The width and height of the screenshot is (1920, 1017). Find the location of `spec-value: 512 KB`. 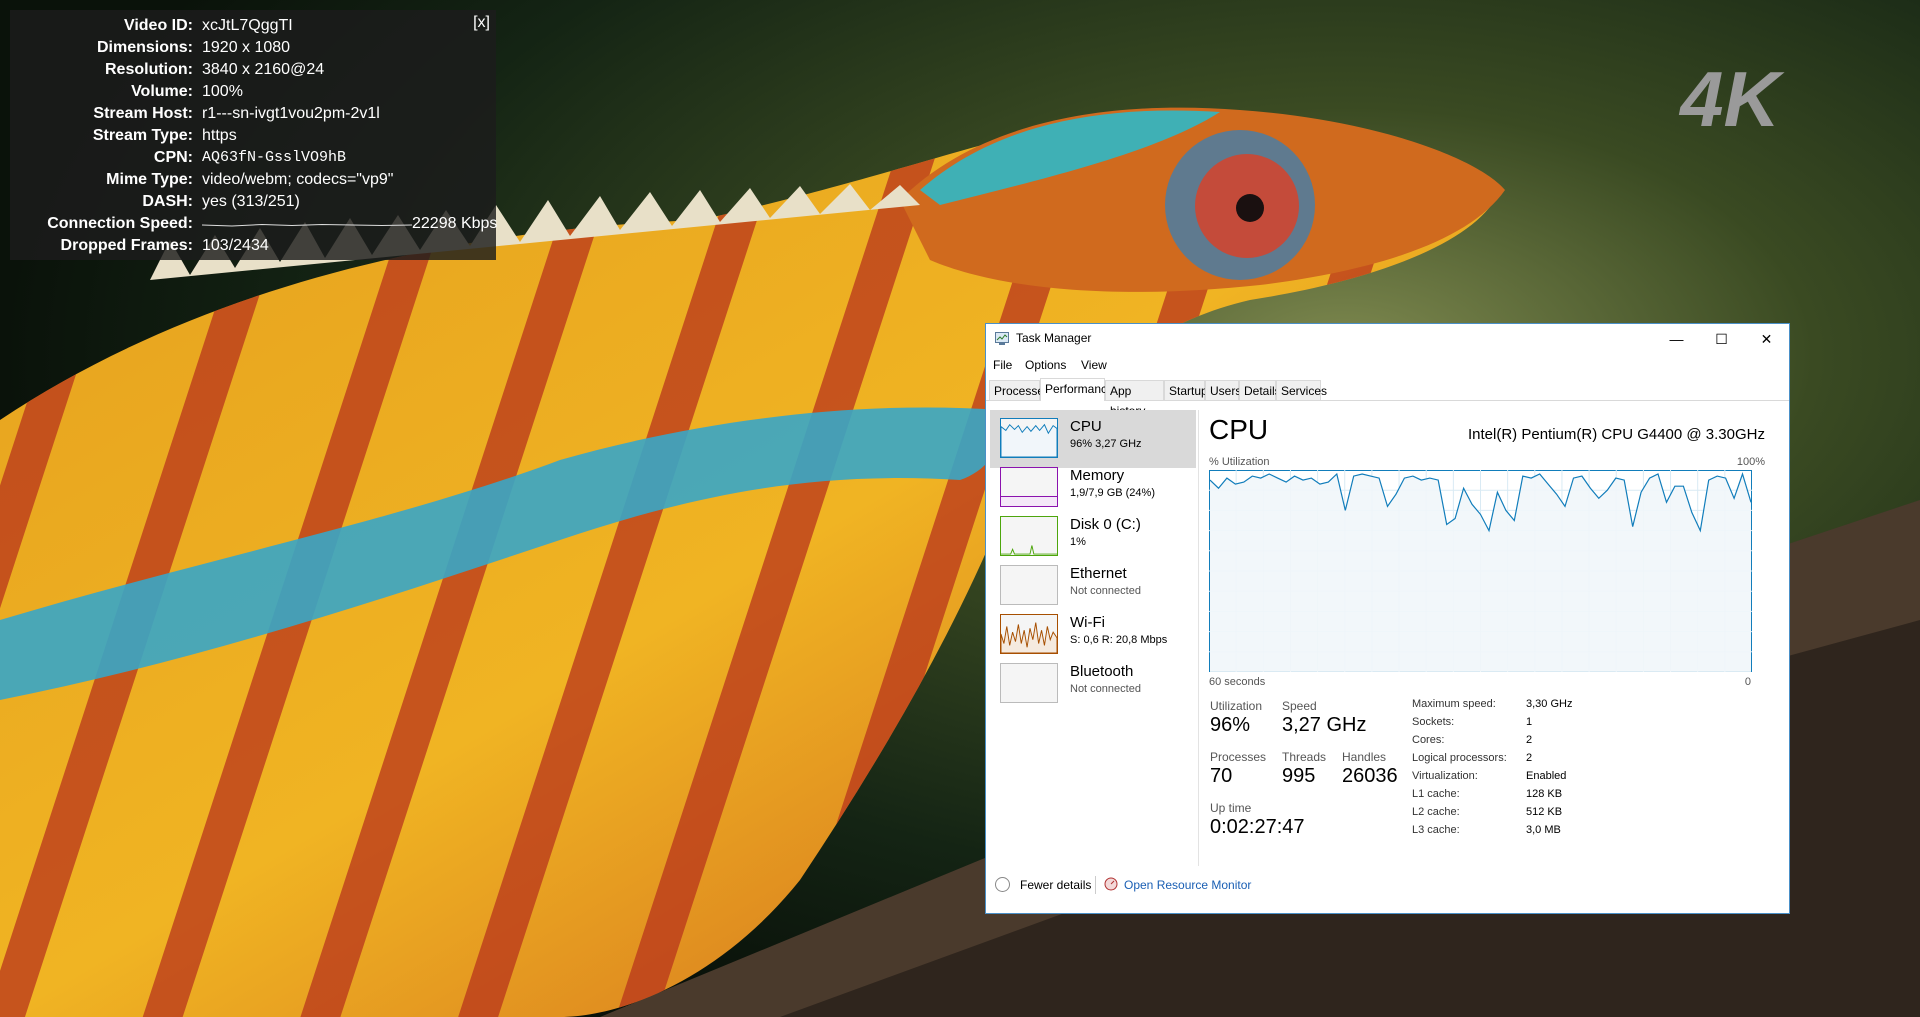

spec-value: 512 KB is located at coordinates (1544, 812).